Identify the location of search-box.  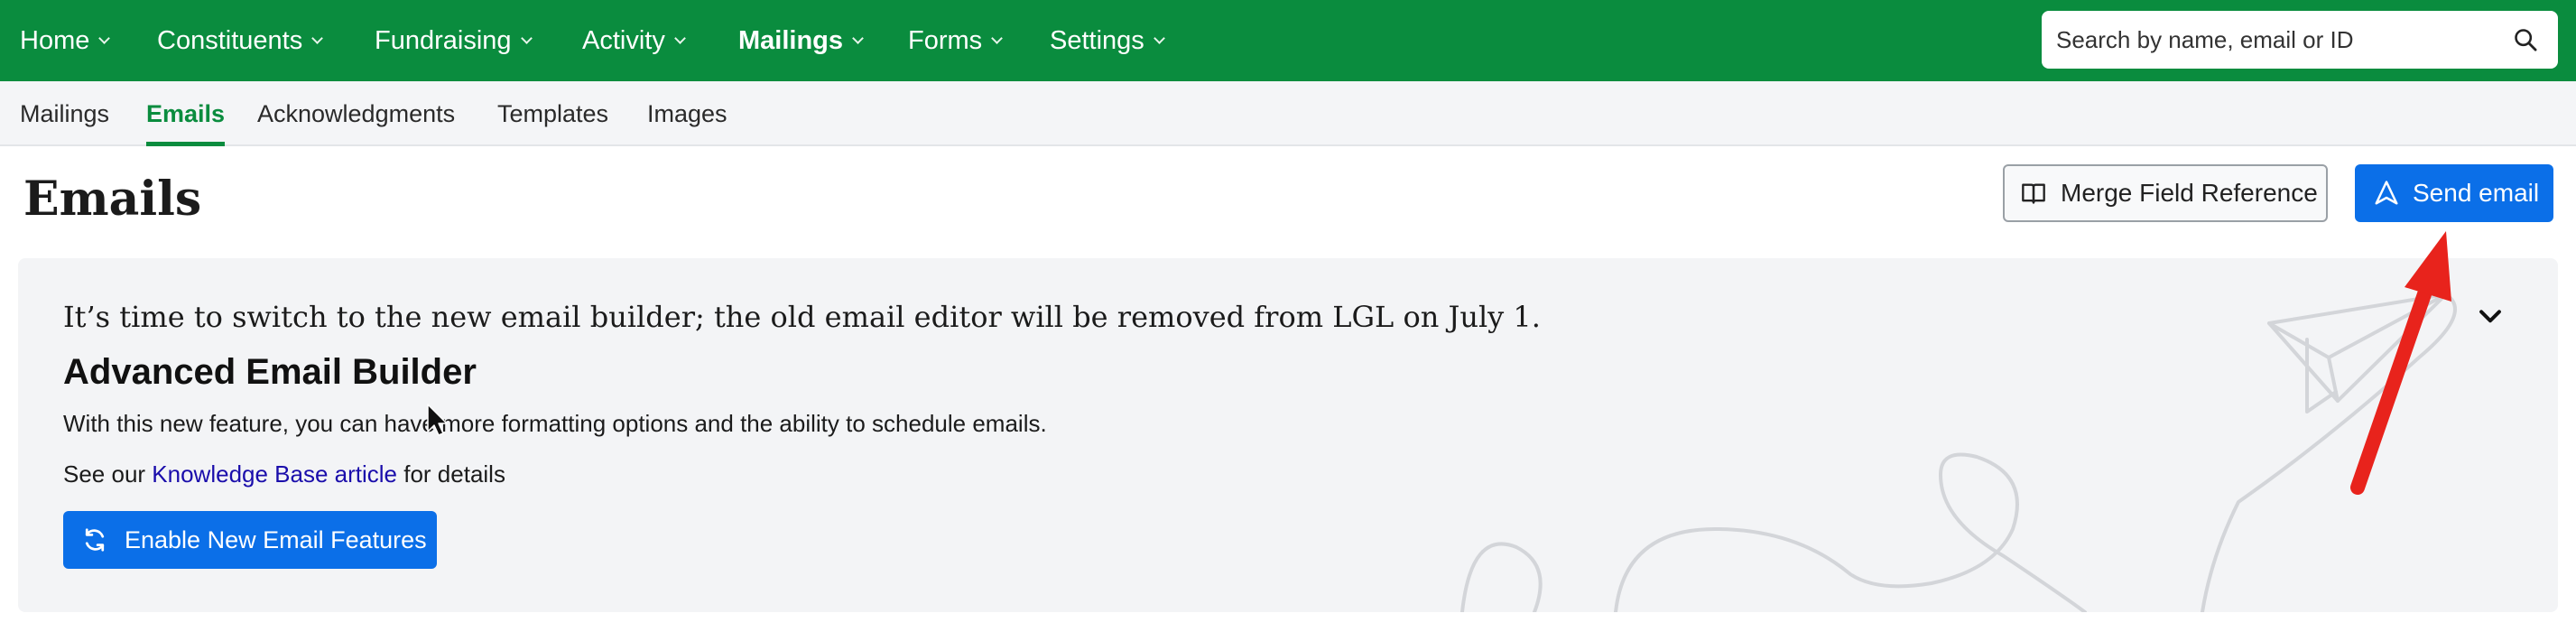
(2300, 40).